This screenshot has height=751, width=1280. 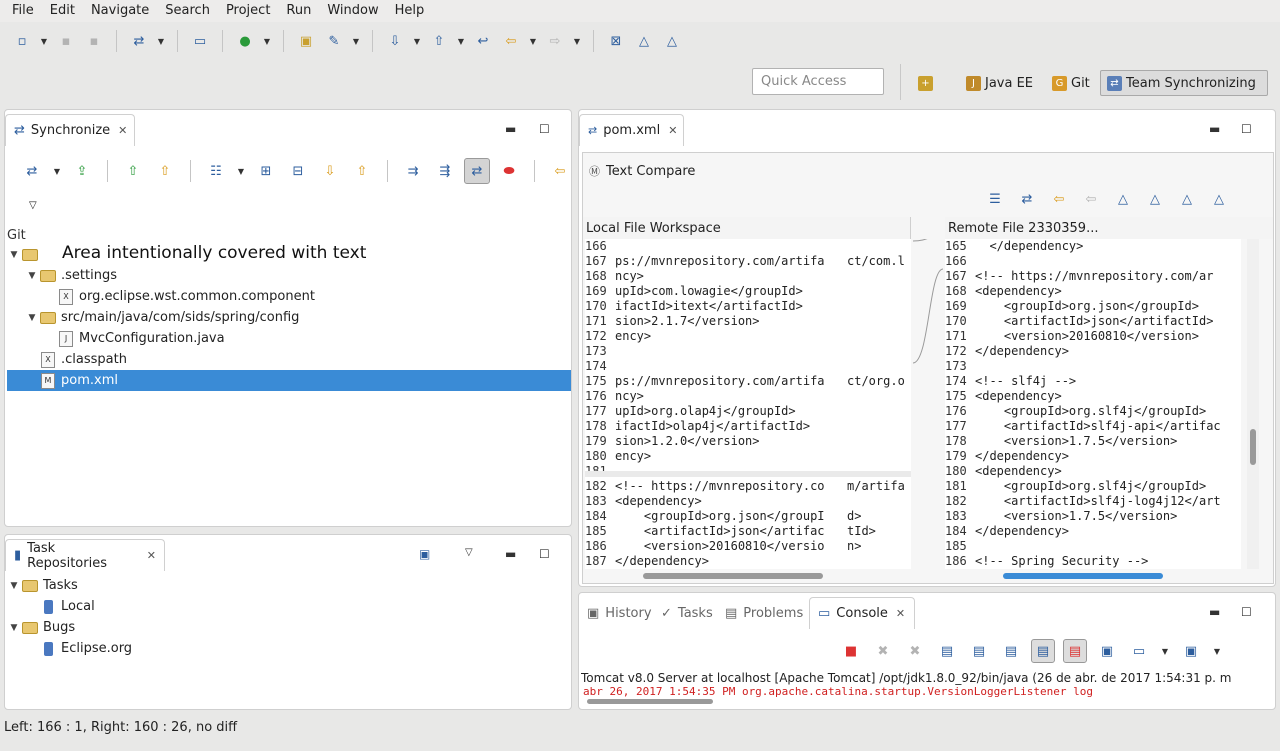 I want to click on run-dropdown-icon: ▼, so click(x=267, y=41).